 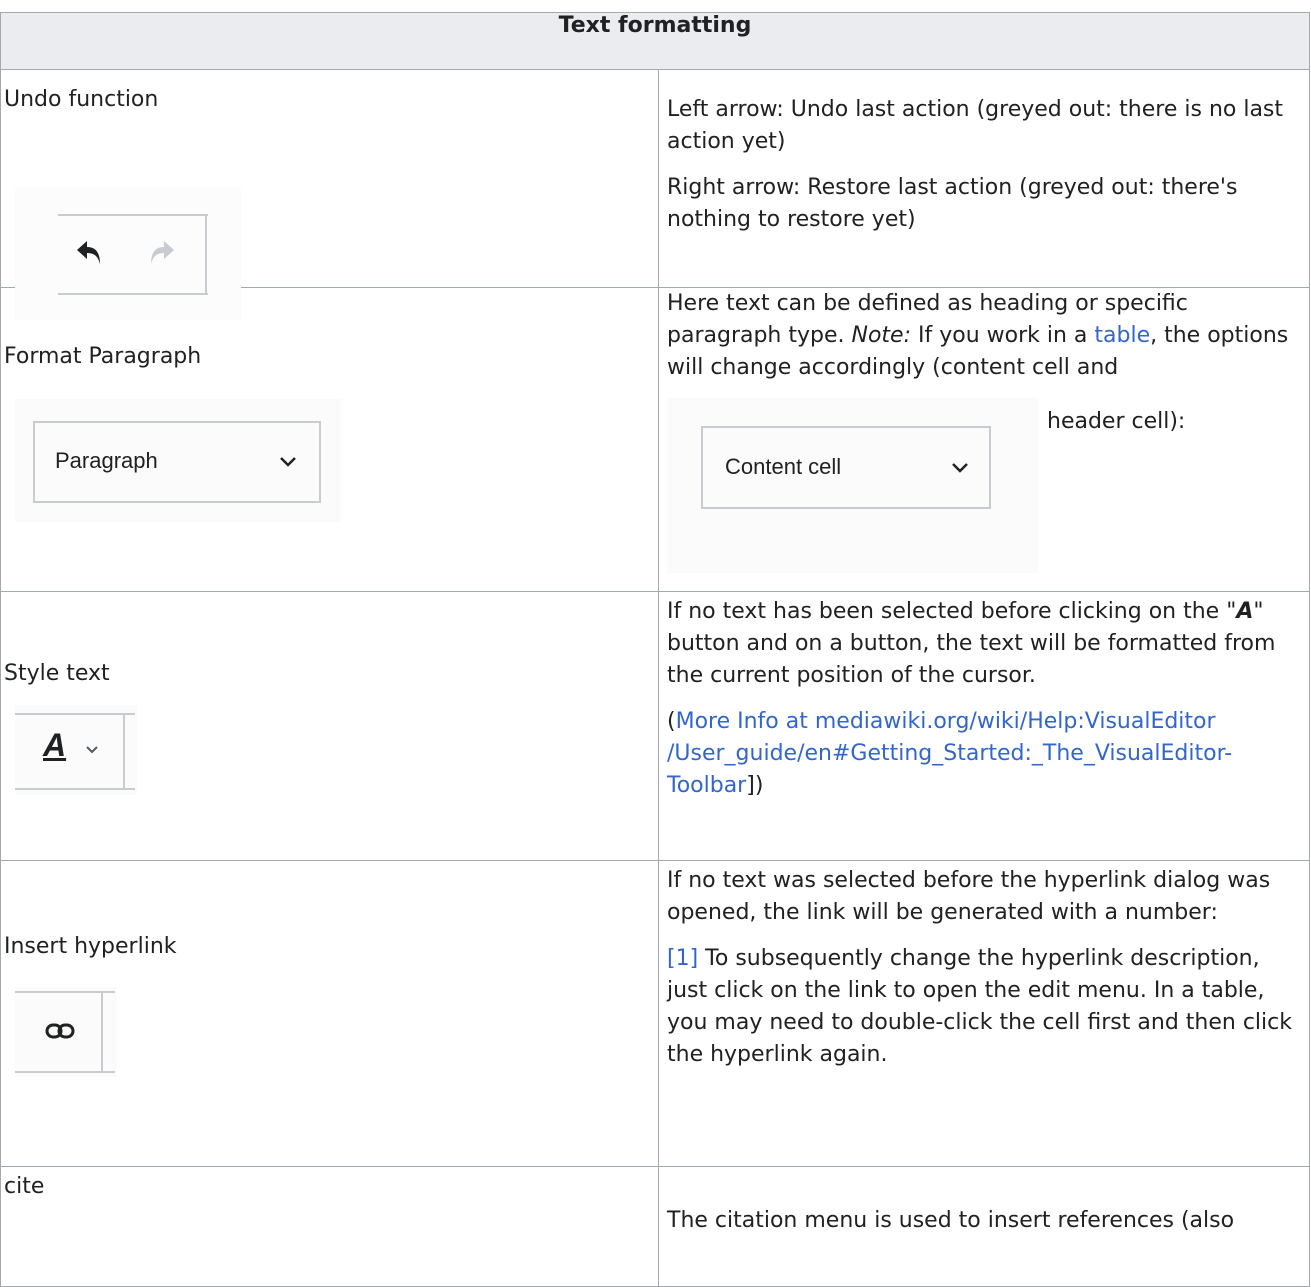 I want to click on note-label: Note:, so click(x=881, y=335).